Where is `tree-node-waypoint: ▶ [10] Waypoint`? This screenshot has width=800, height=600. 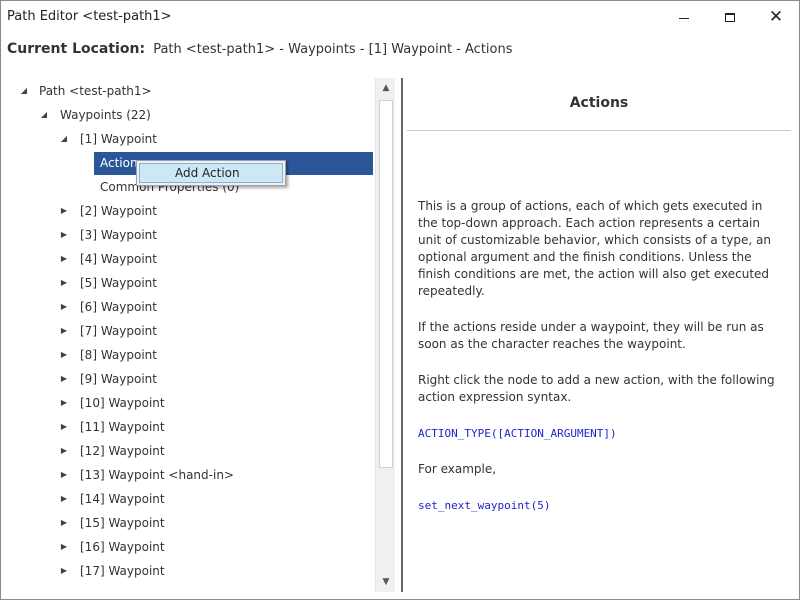
tree-node-waypoint: ▶ [10] Waypoint is located at coordinates (187, 403).